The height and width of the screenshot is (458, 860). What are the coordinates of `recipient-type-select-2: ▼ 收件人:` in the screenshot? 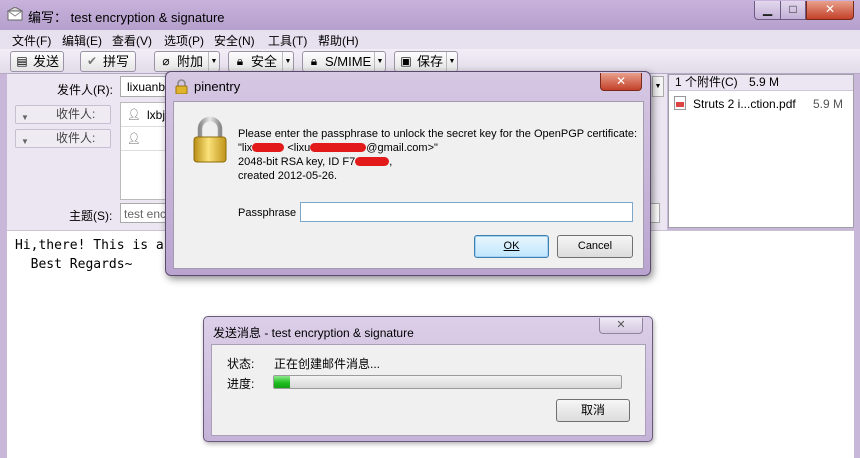 It's located at (63, 138).